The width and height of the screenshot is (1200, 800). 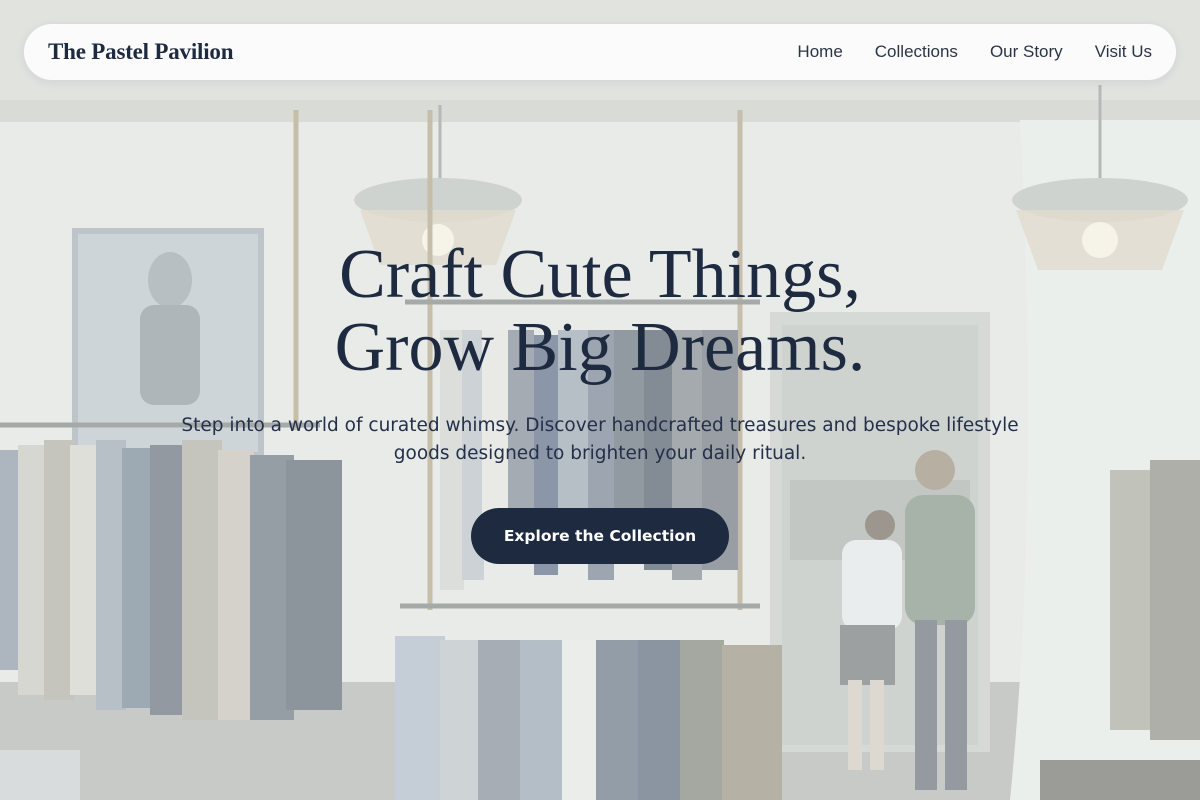 I want to click on nav-link-visit-us: Visit Us, so click(x=1123, y=52).